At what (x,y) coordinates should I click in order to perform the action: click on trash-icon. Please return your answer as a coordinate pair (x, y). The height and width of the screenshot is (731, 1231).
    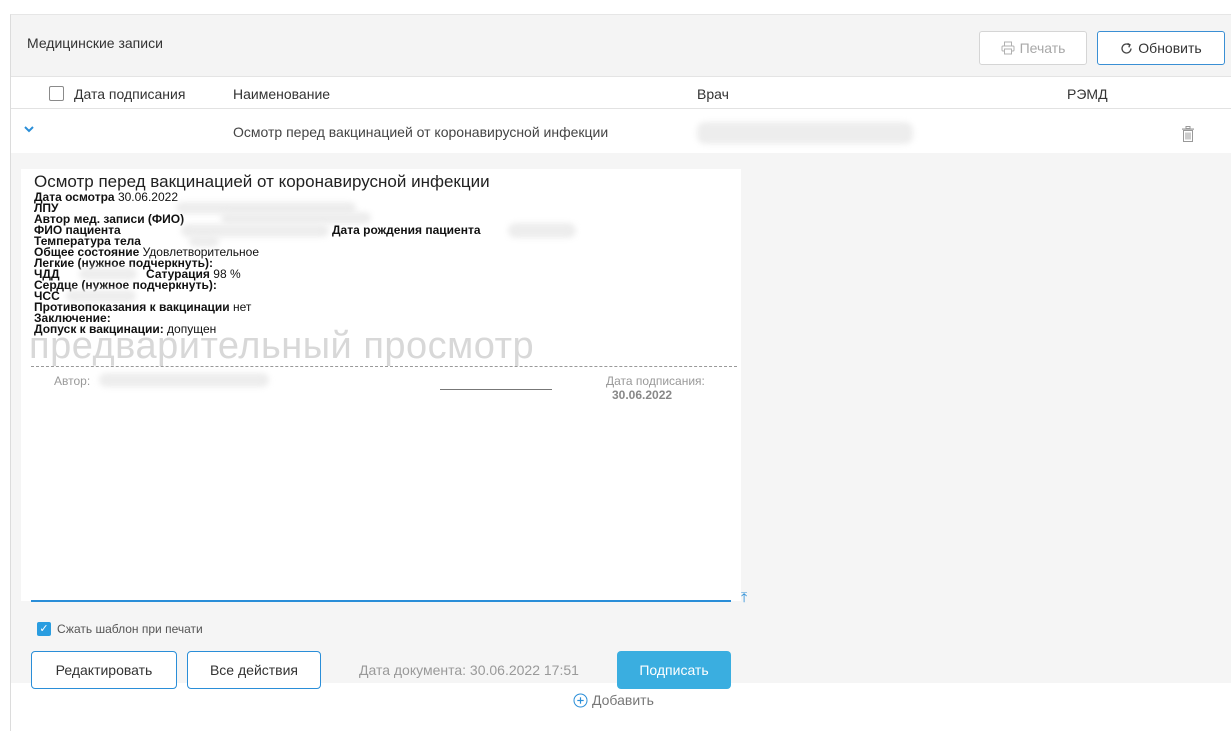
    Looking at the image, I should click on (1188, 134).